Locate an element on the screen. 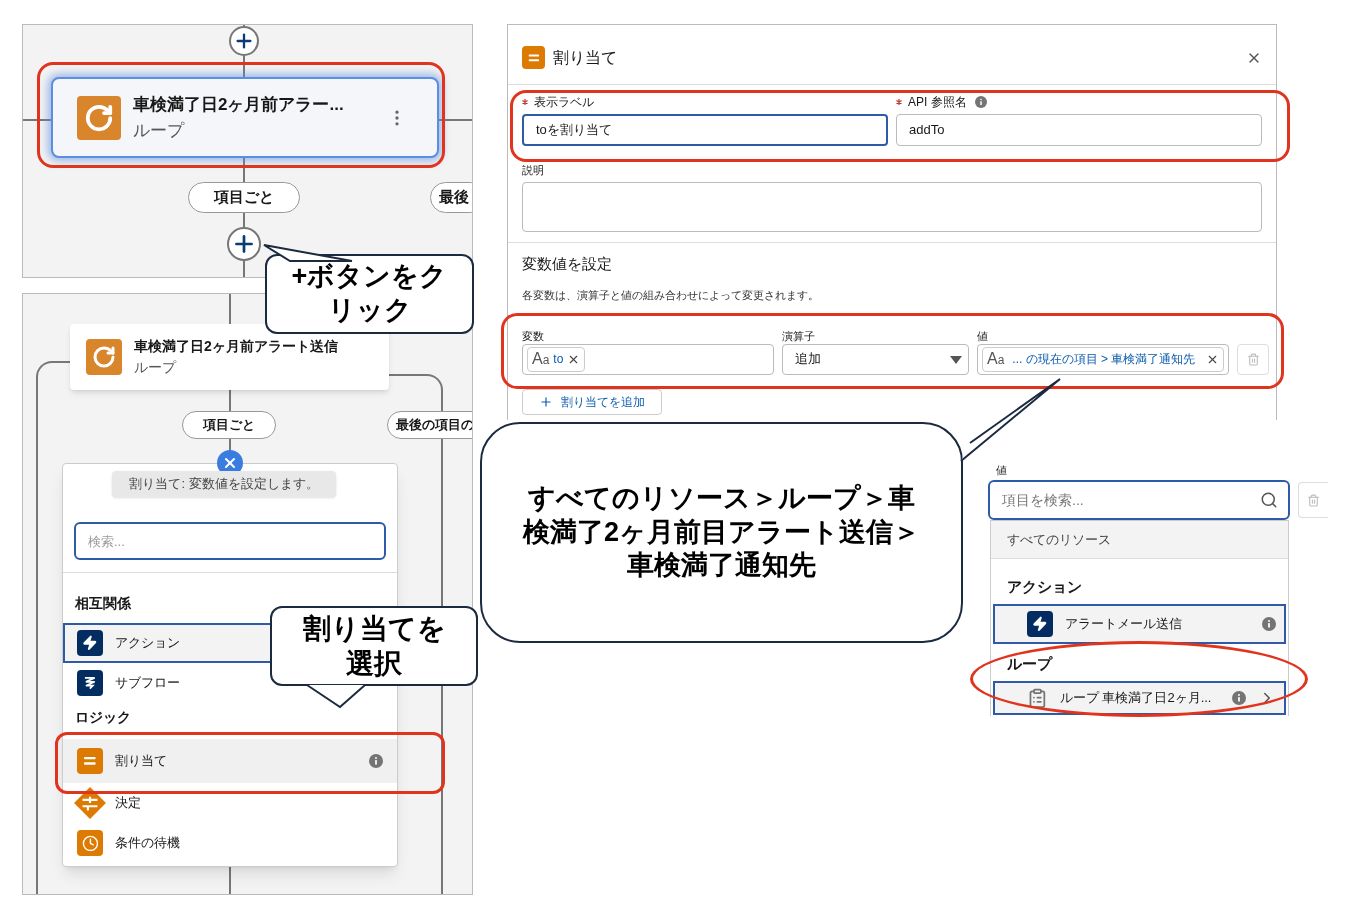 This screenshot has height=906, width=1356. annotation-tooltip: すべてのリソース＞ループ＞車検満了2ヶ月前目アラート送信＞車検満了通知先 is located at coordinates (721, 532).